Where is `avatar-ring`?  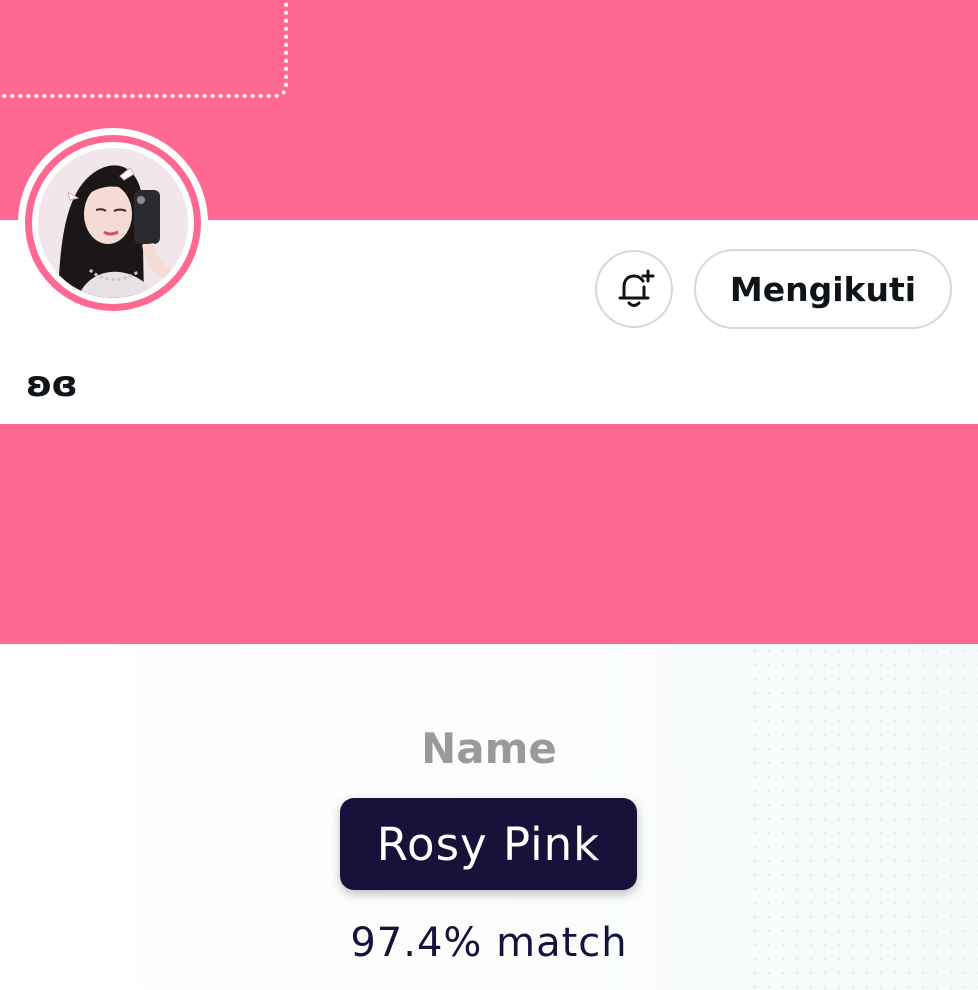 avatar-ring is located at coordinates (113, 223).